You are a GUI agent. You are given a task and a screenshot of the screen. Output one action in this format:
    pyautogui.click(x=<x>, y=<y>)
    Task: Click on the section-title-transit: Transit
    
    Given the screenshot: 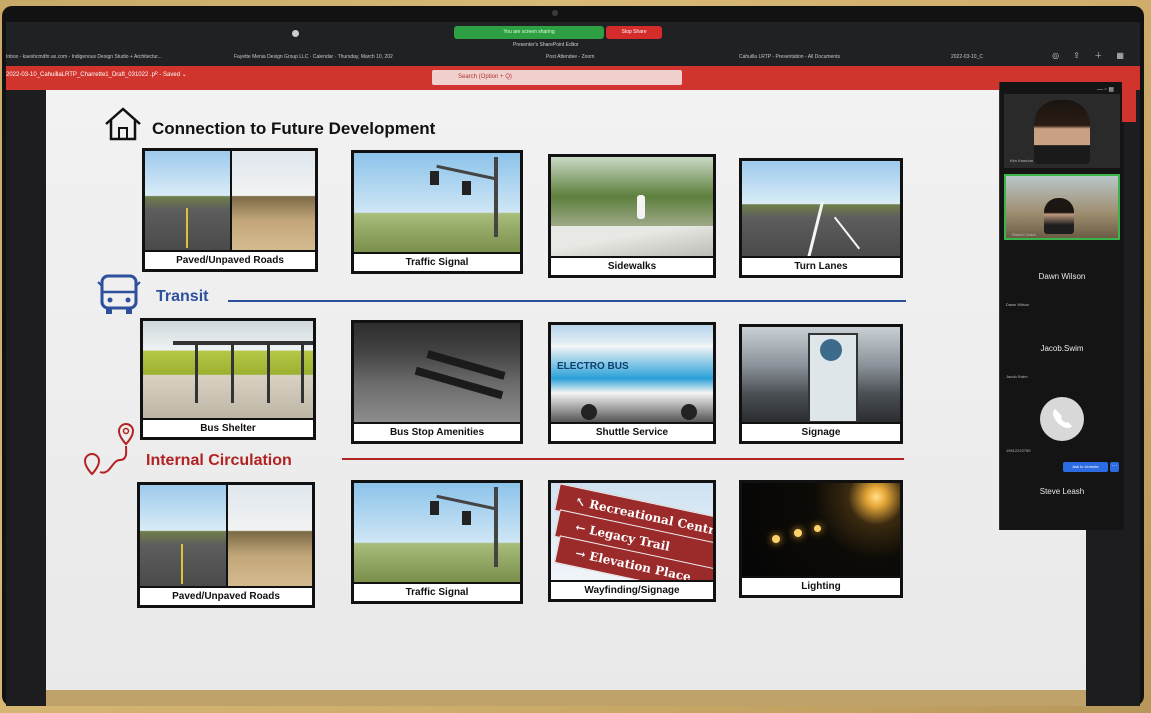 What is the action you would take?
    pyautogui.click(x=182, y=296)
    